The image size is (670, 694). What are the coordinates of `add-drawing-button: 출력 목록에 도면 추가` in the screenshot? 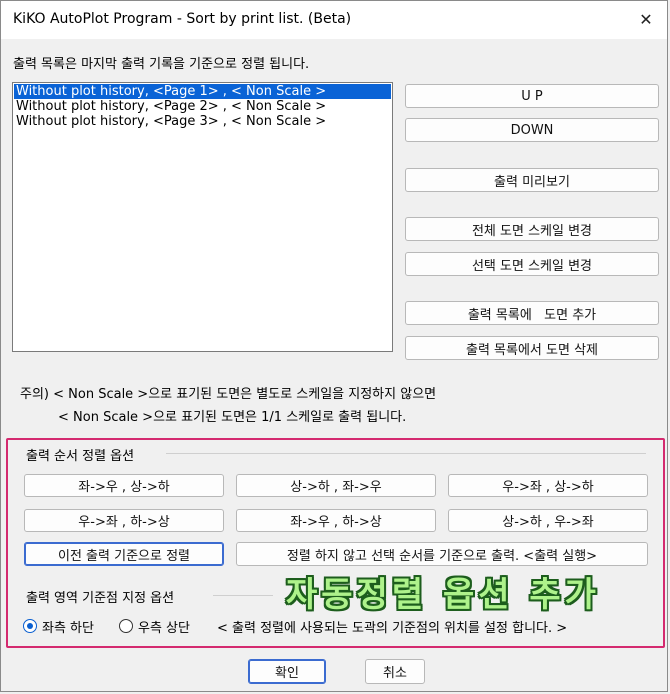 It's located at (532, 313).